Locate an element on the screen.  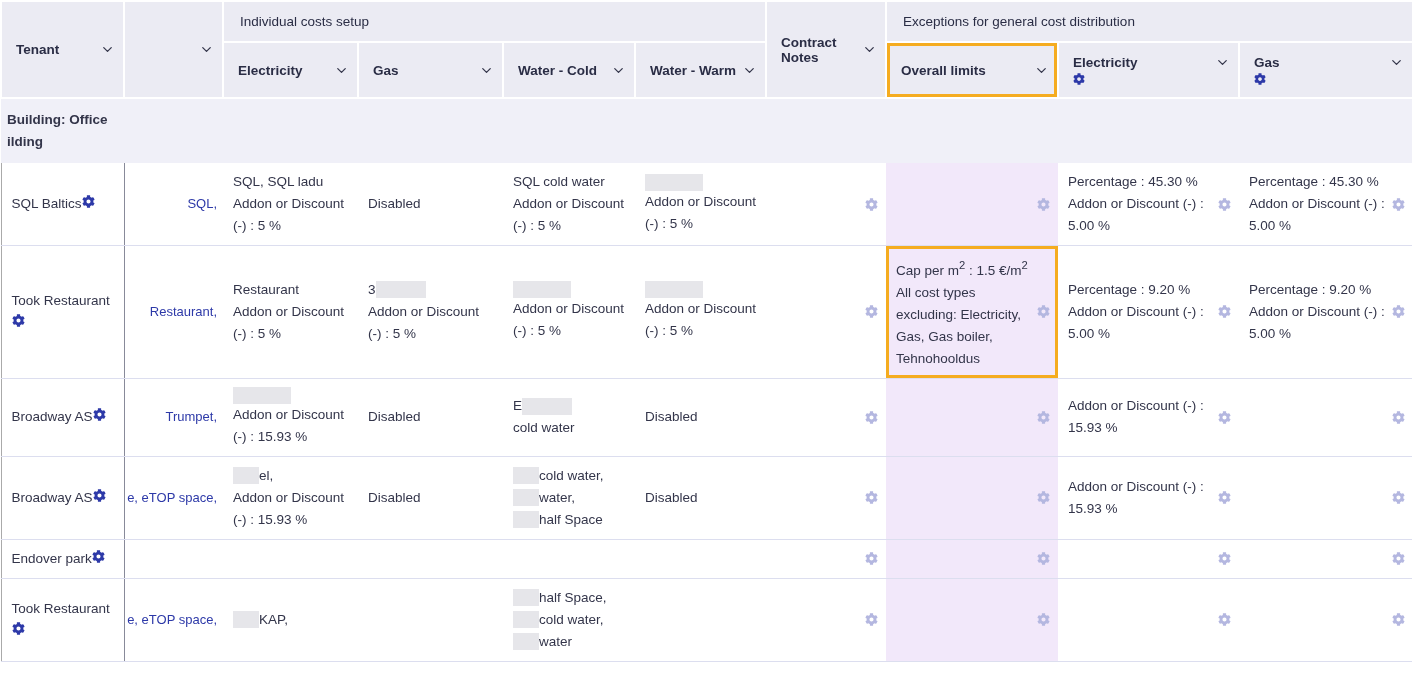
column-header: Contract Notes is located at coordinates (826, 49).